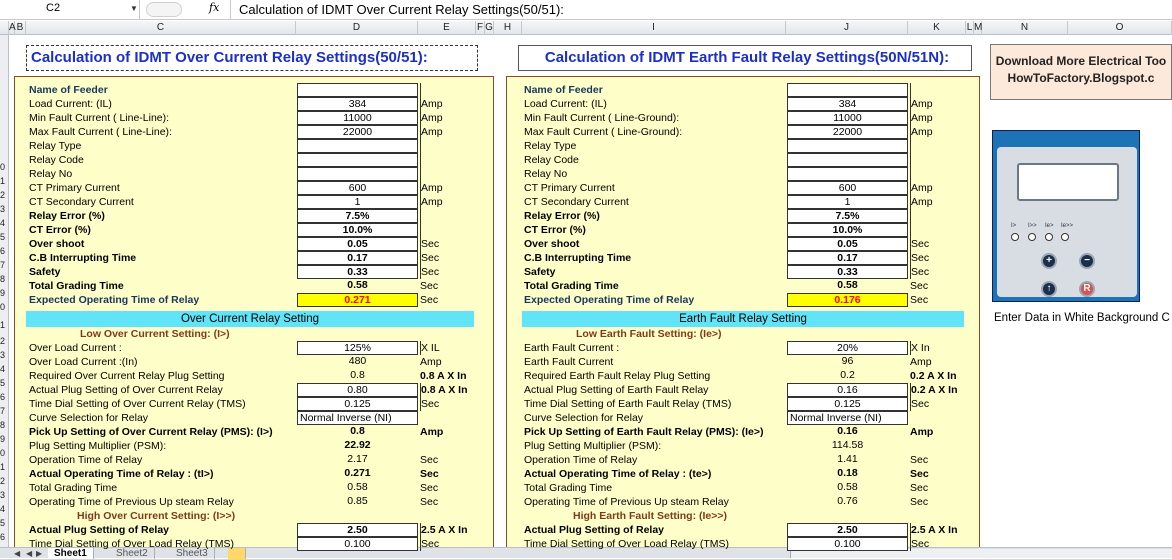  What do you see at coordinates (489, 28) in the screenshot?
I see `column-header: G` at bounding box center [489, 28].